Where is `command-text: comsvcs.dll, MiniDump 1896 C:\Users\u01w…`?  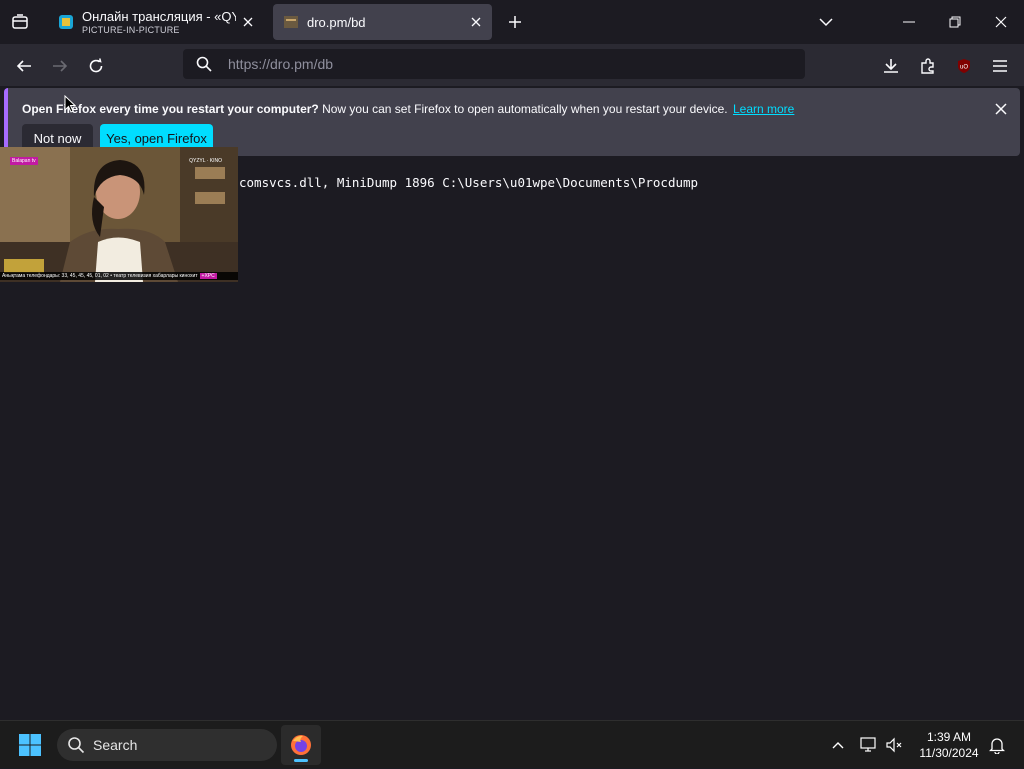 command-text: comsvcs.dll, MiniDump 1896 C:\Users\u01w… is located at coordinates (469, 182).